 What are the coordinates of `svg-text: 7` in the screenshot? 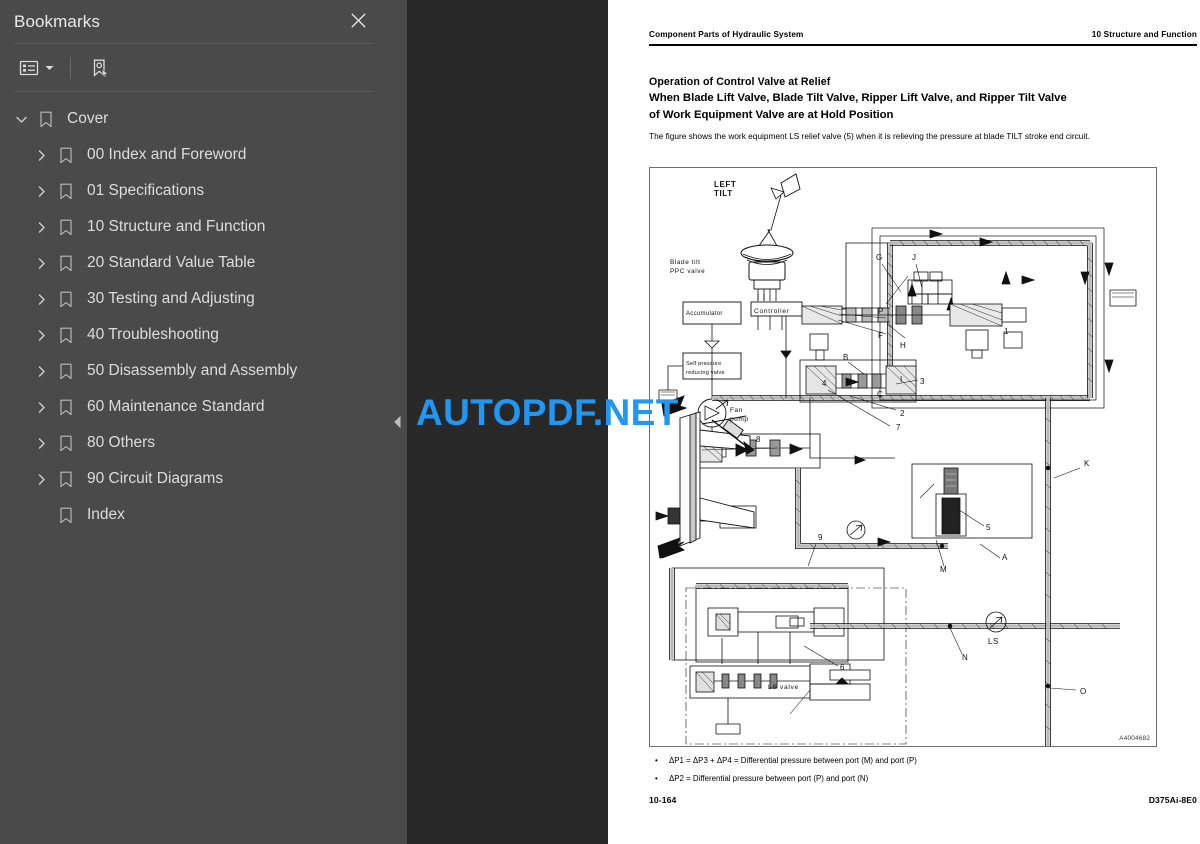 It's located at (898, 427).